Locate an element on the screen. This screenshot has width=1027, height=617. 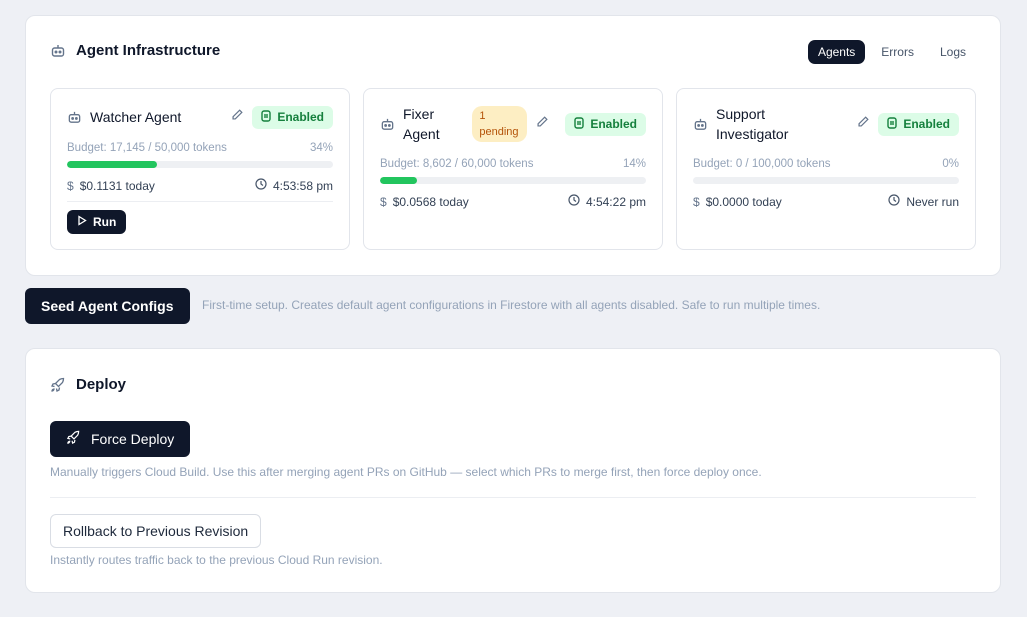
agent-header: Fixer Agent 1 pending Enabled is located at coordinates (513, 124).